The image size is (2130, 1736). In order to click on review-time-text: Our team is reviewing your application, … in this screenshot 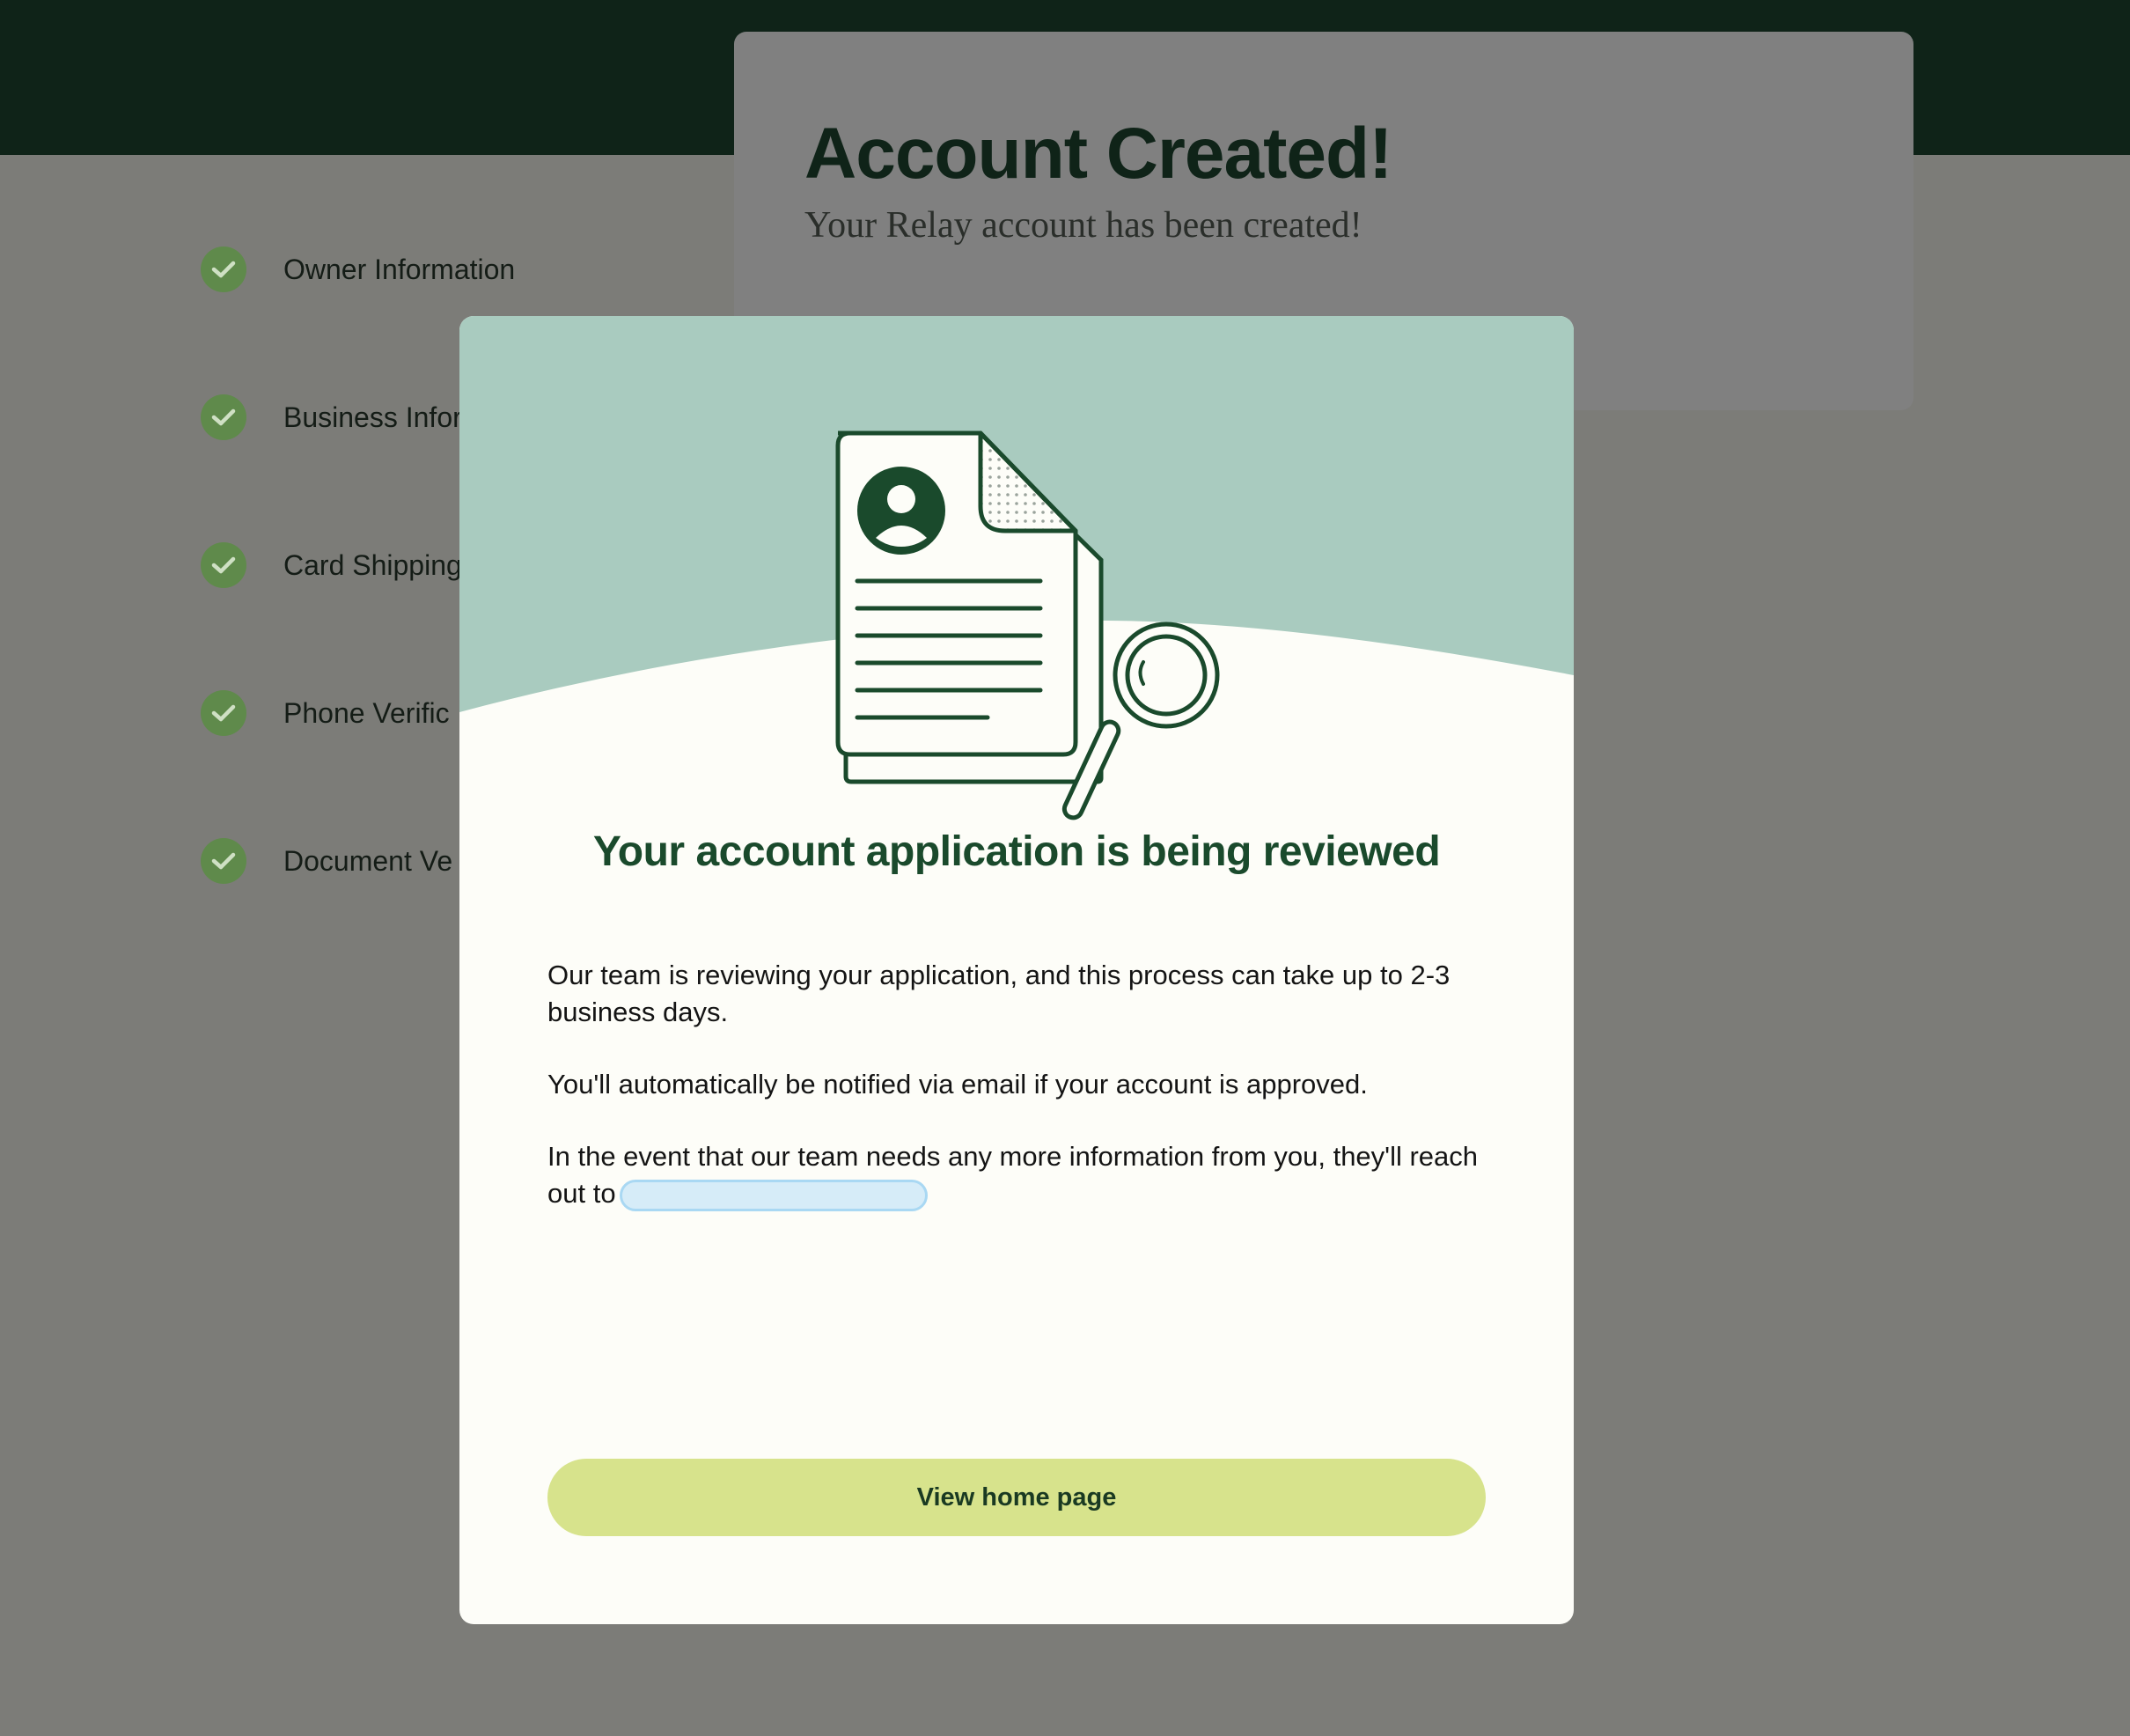, I will do `click(999, 993)`.